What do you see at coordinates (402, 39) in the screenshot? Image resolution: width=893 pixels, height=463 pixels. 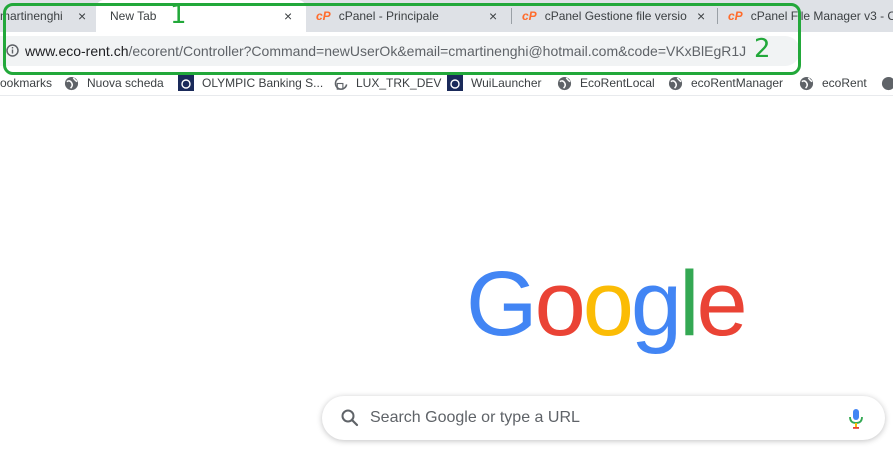 I see `annotation-highlight` at bounding box center [402, 39].